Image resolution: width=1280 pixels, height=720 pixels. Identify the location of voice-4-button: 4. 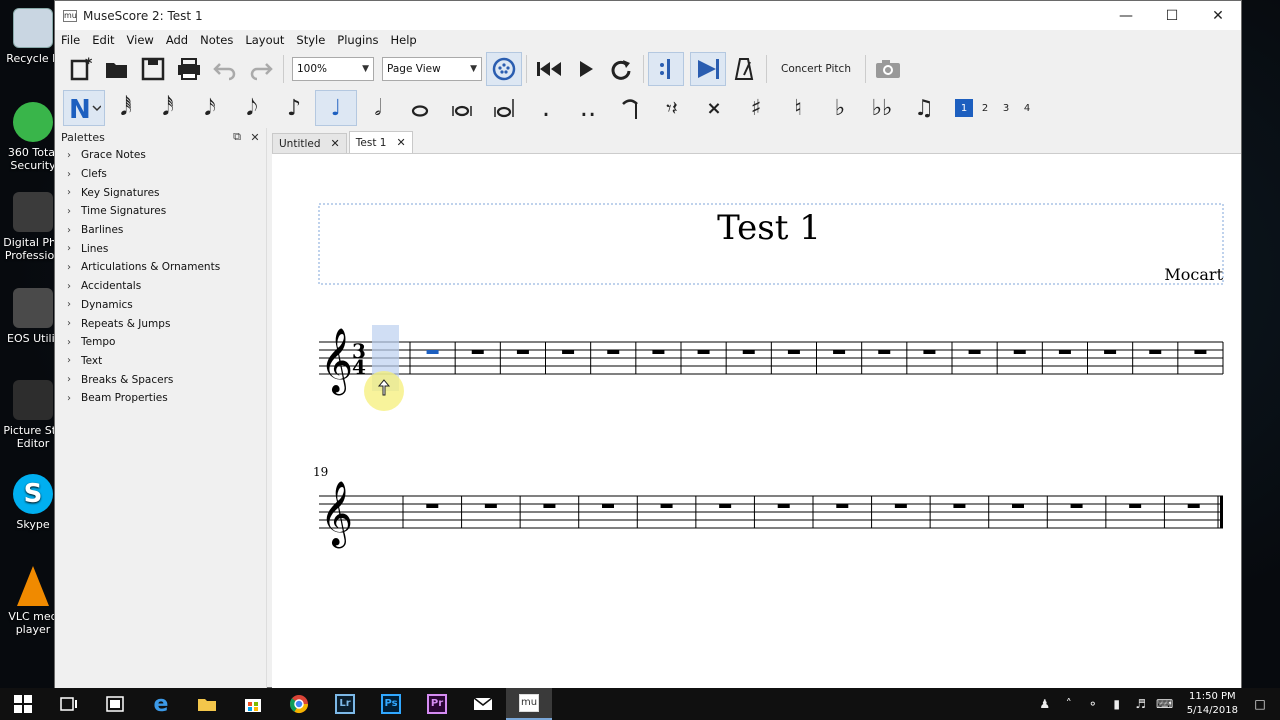
(1027, 108).